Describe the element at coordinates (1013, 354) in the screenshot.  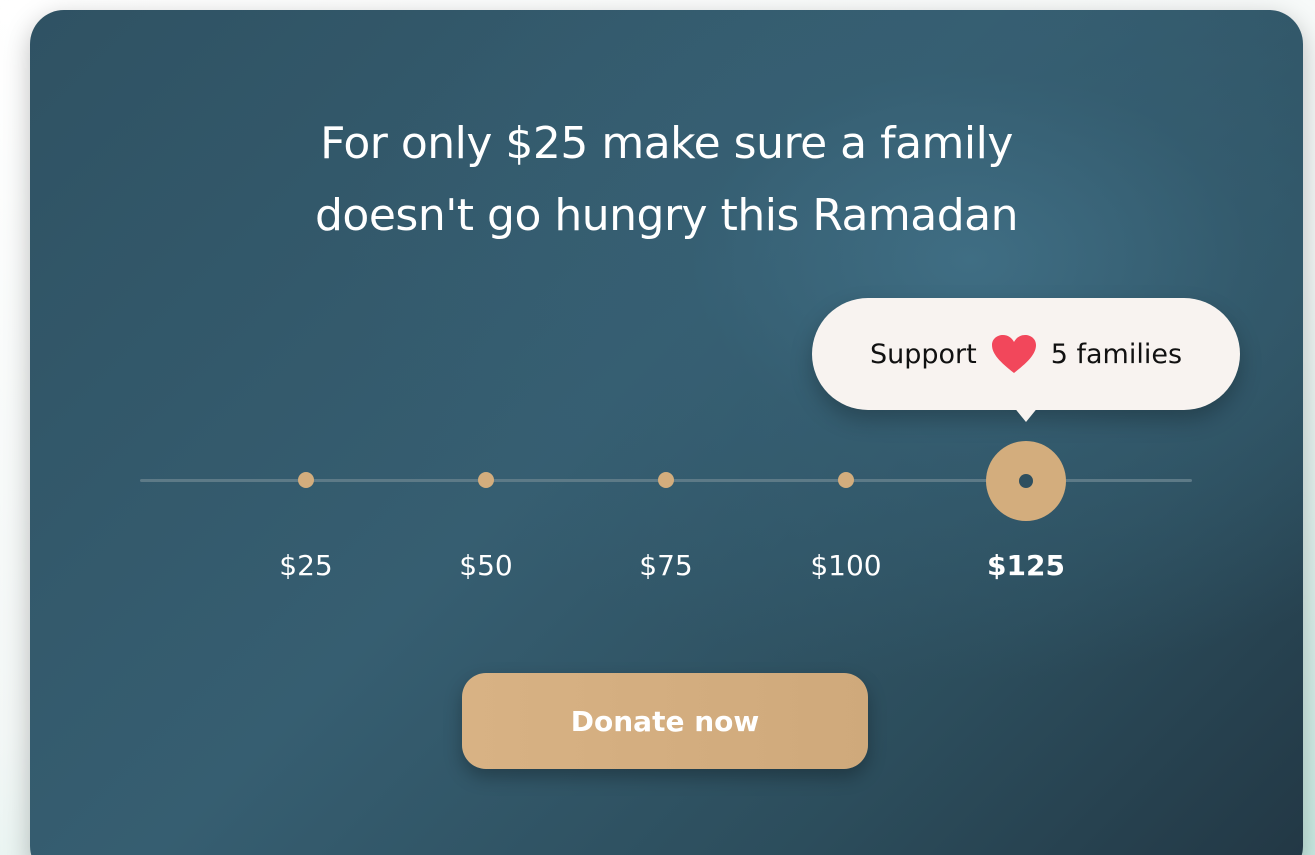
I see `heart-icon` at that location.